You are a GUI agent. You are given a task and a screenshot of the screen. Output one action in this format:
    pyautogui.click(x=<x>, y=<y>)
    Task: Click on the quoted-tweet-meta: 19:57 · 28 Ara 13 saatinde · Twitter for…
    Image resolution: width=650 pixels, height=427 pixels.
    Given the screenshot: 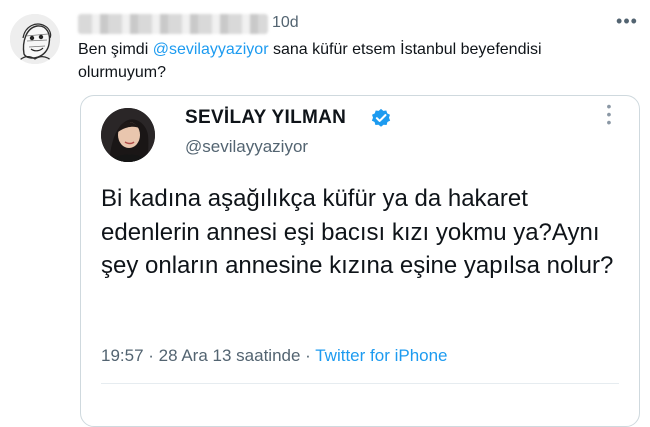 What is the action you would take?
    pyautogui.click(x=274, y=356)
    